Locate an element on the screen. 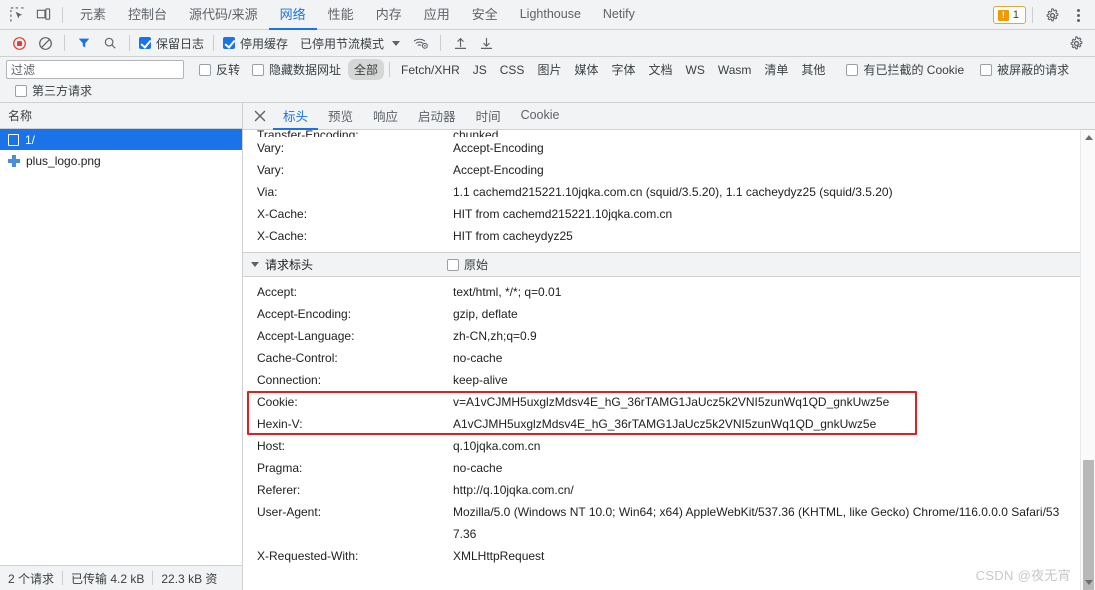  filter-input is located at coordinates (95, 69).